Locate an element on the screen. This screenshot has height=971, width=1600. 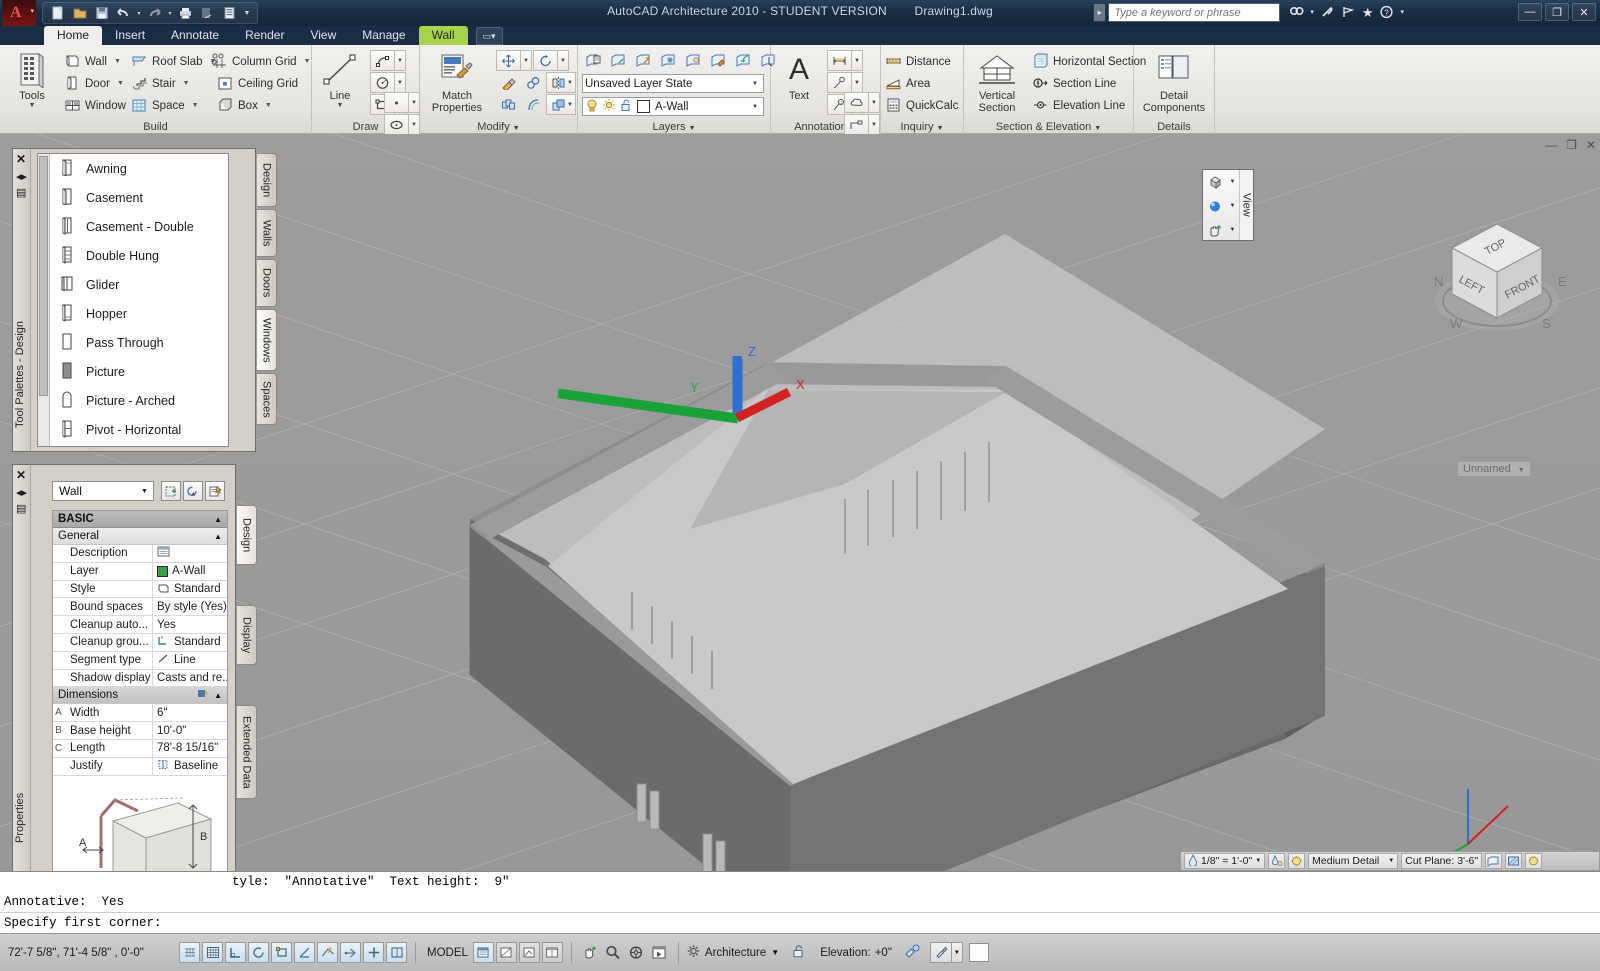
layer-unlock-icon is located at coordinates (626, 107).